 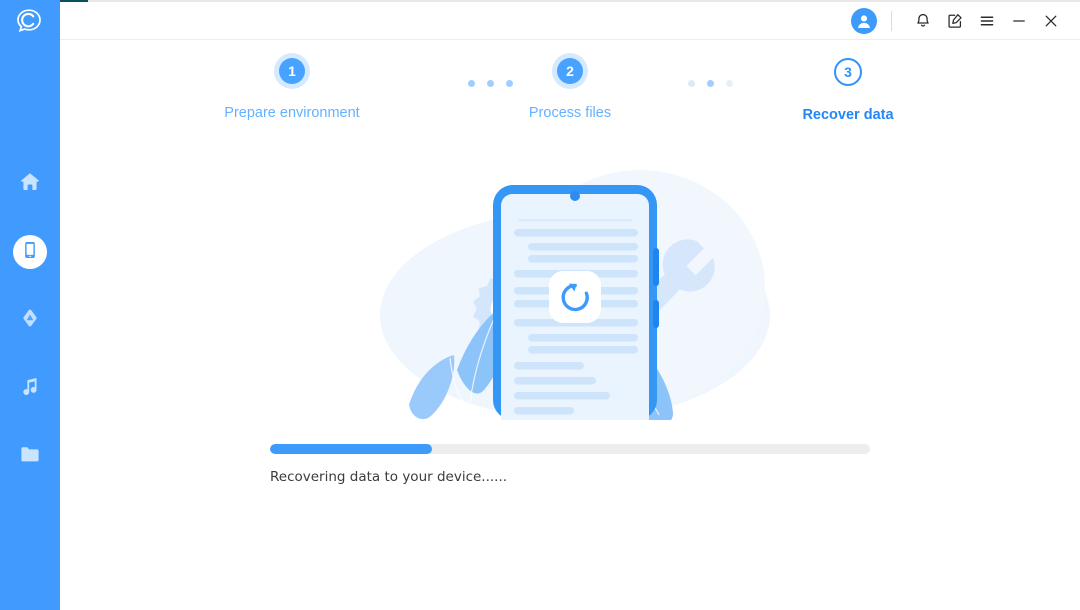 I want to click on person-icon, so click(x=864, y=21).